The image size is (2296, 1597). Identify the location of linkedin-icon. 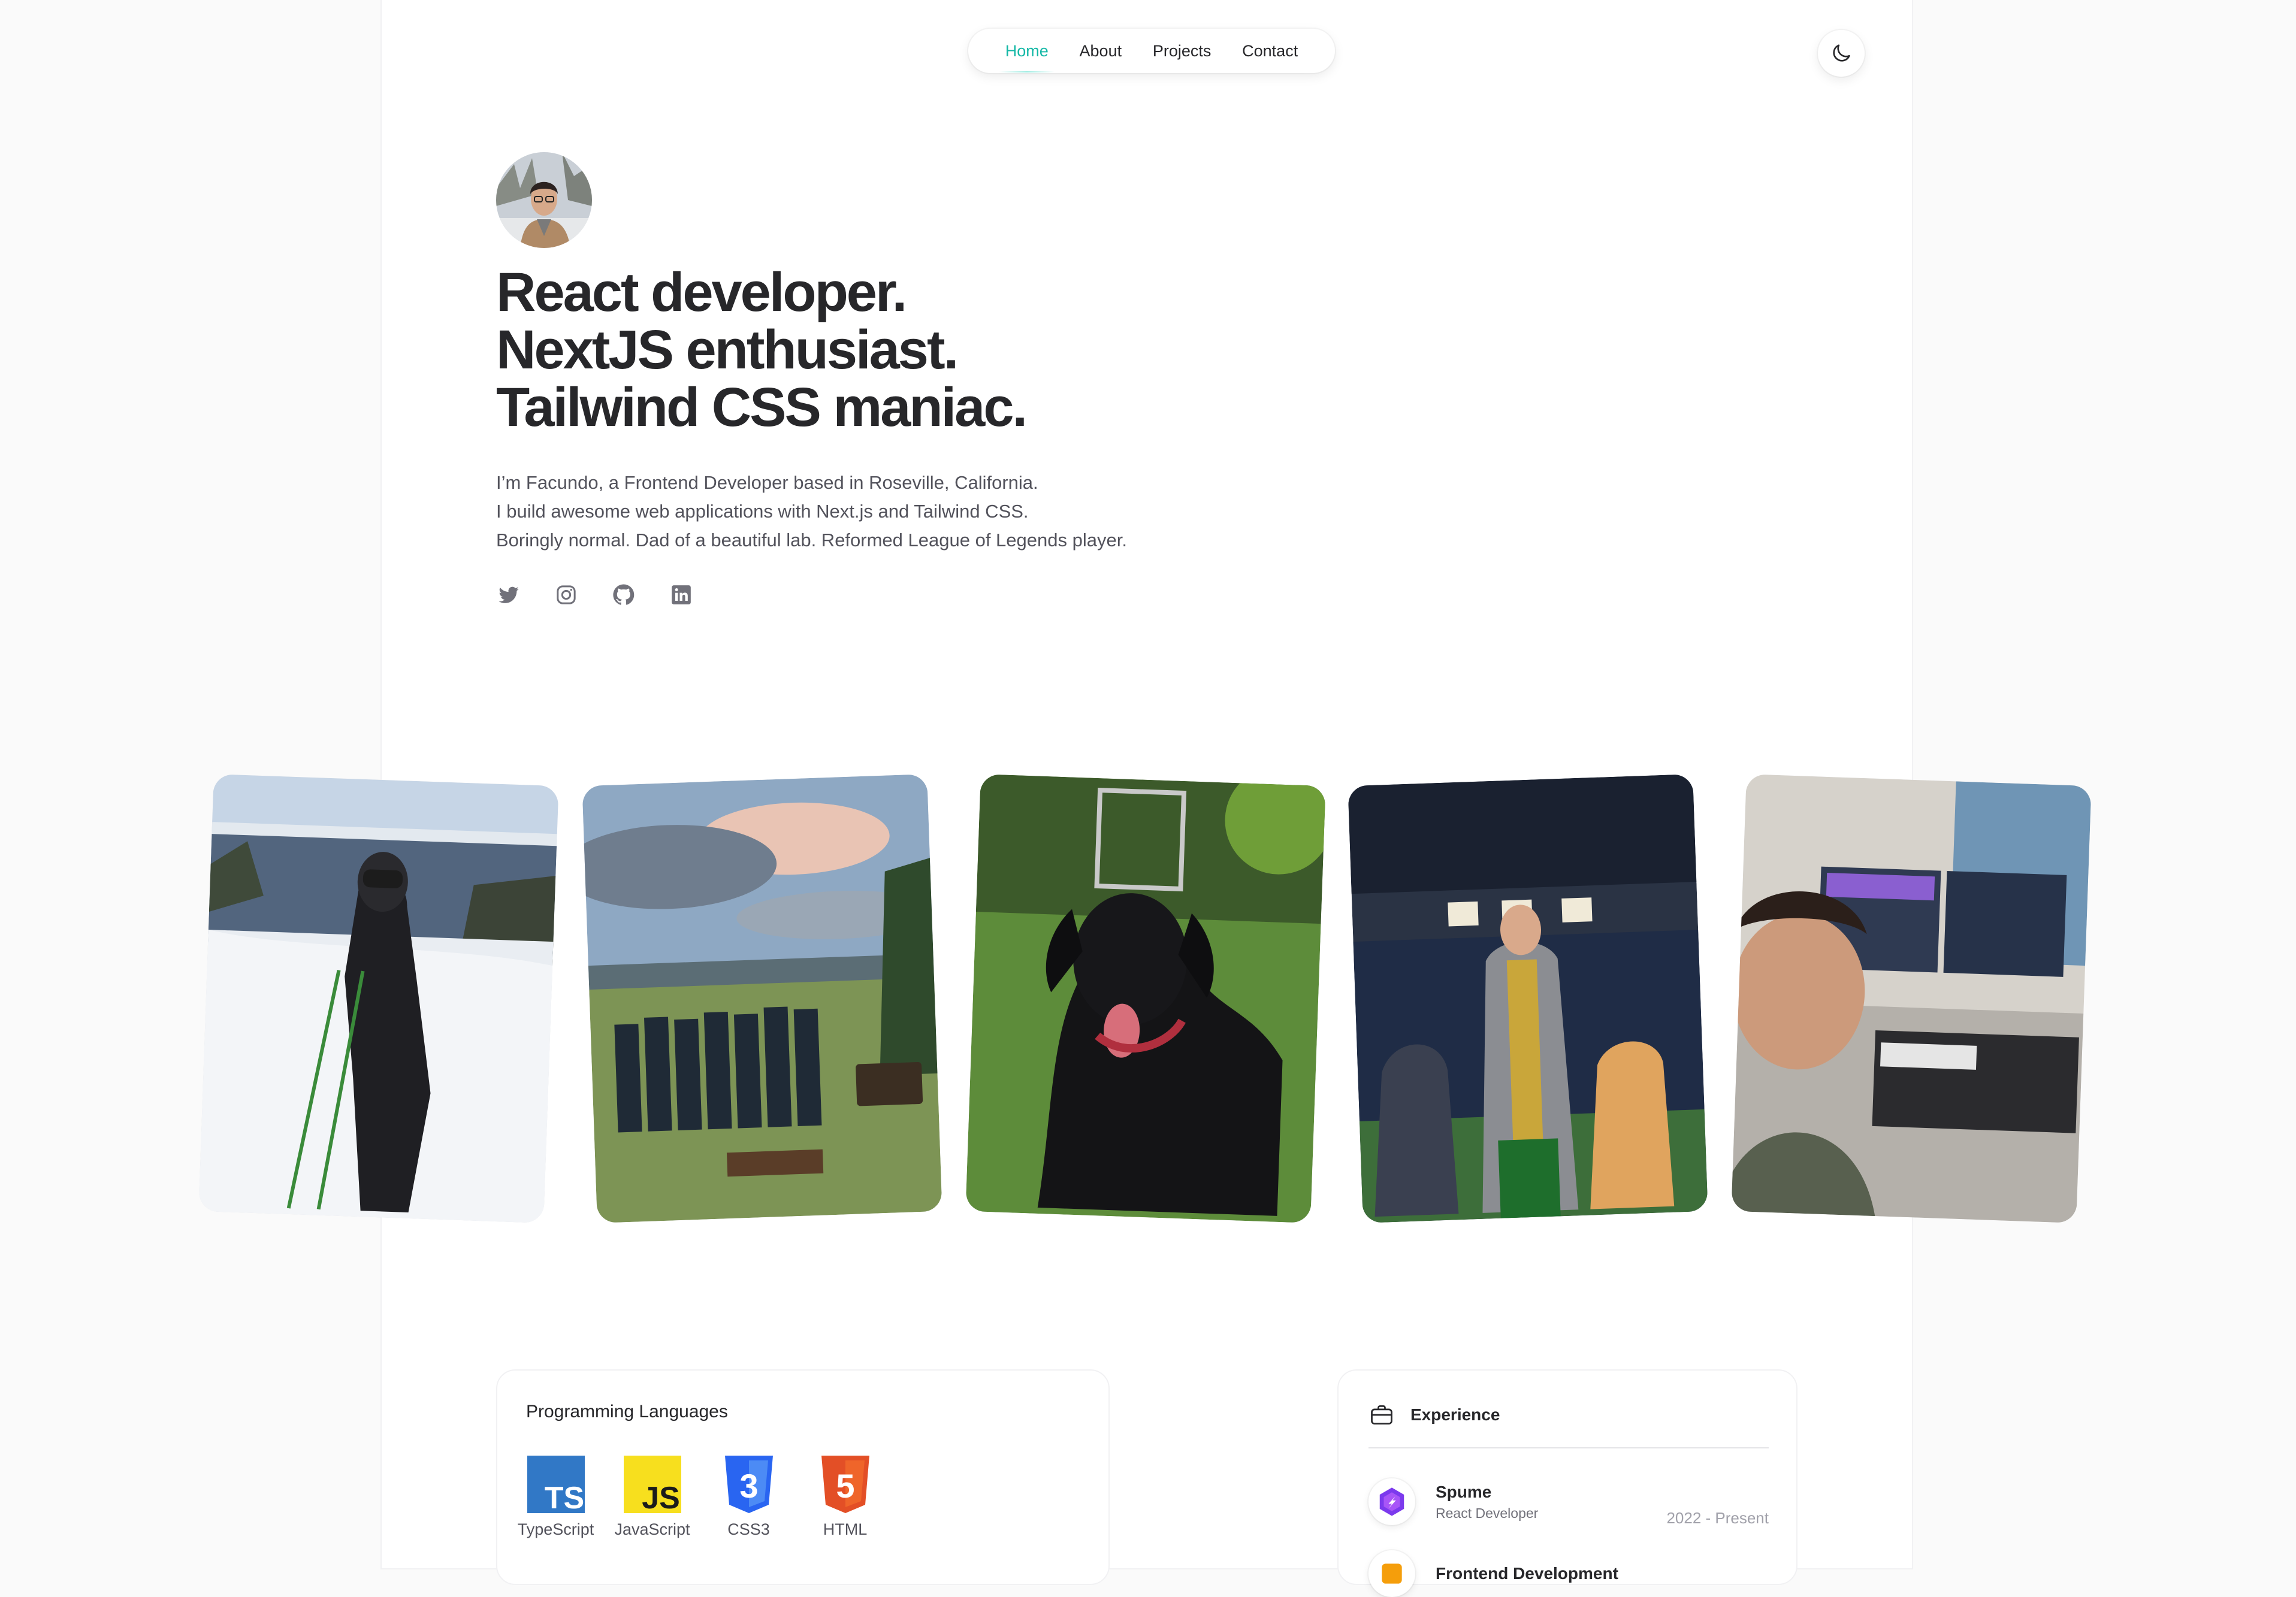
(682, 594).